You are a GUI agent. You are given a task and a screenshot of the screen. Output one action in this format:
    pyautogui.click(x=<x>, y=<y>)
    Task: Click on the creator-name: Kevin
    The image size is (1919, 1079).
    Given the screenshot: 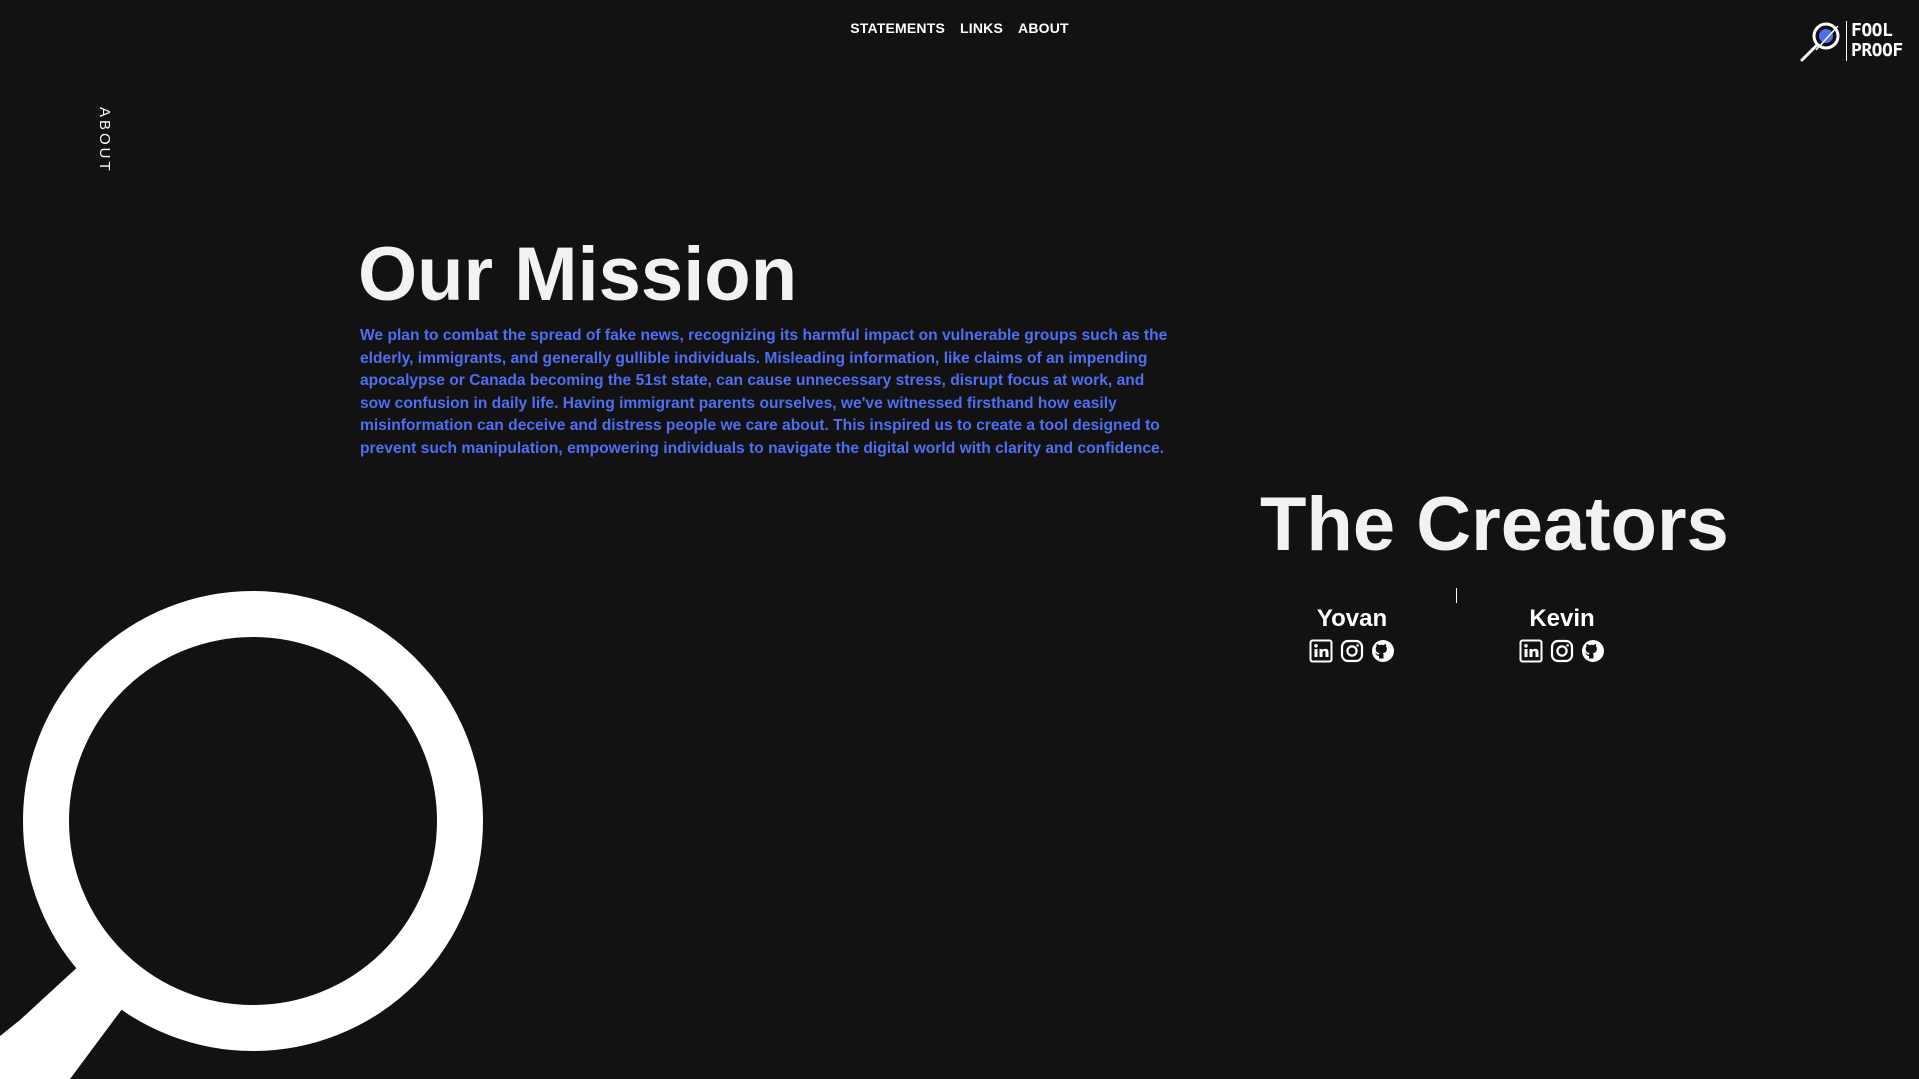 What is the action you would take?
    pyautogui.click(x=1562, y=618)
    